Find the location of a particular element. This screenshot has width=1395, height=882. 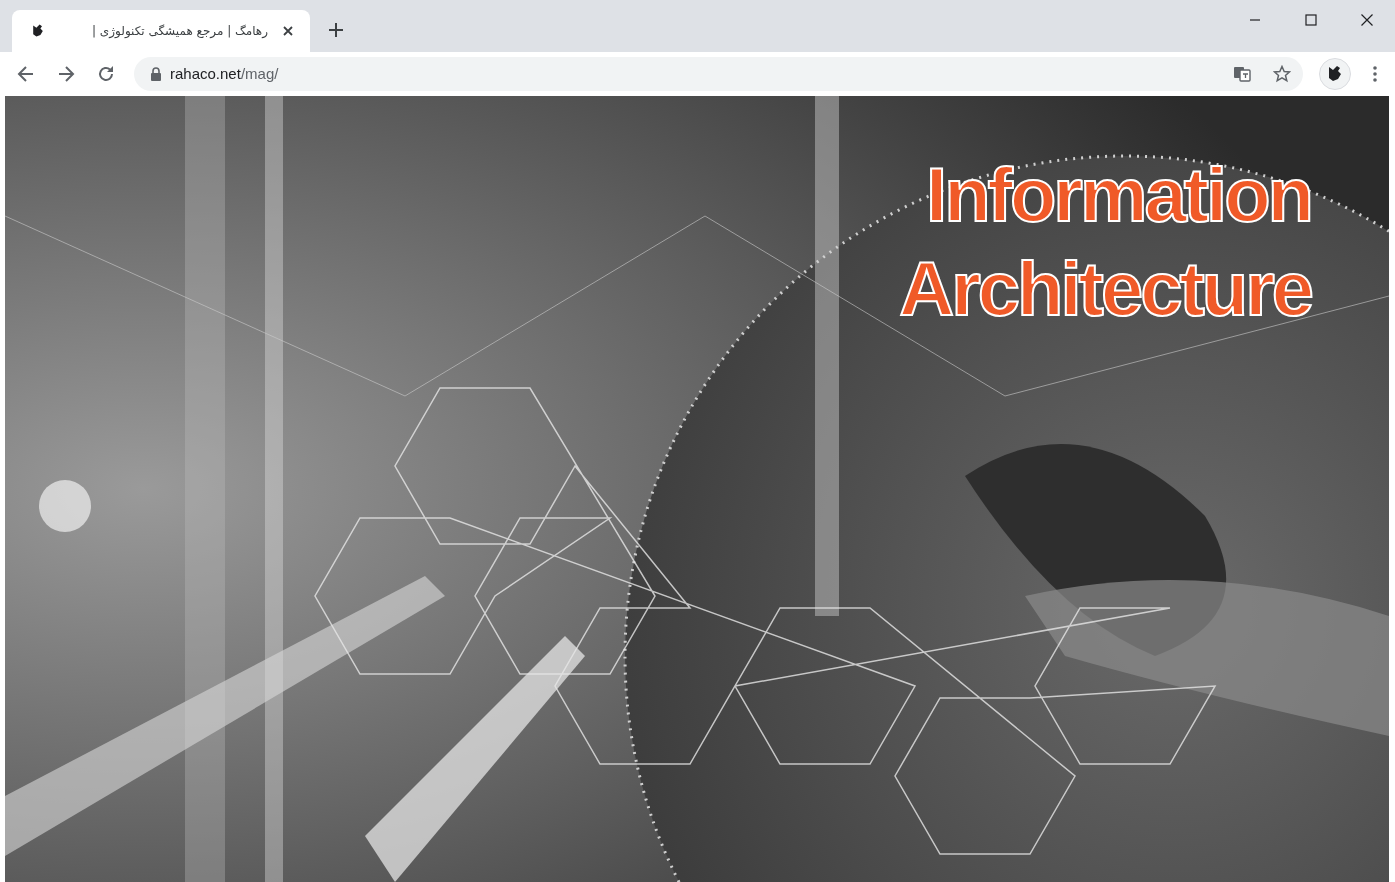

url-text: rahaco.net/mag/ is located at coordinates (224, 73).